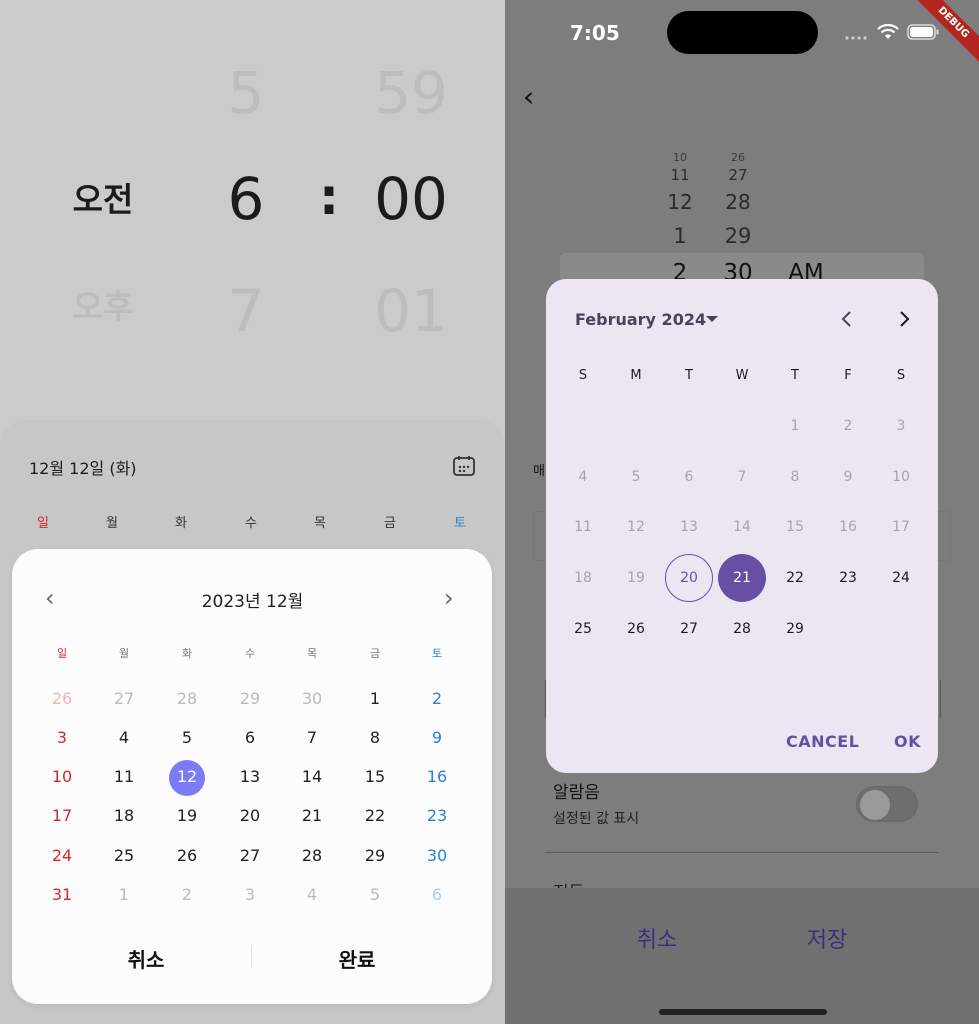  What do you see at coordinates (901, 578) in the screenshot?
I see `dialog-day-cell: 24` at bounding box center [901, 578].